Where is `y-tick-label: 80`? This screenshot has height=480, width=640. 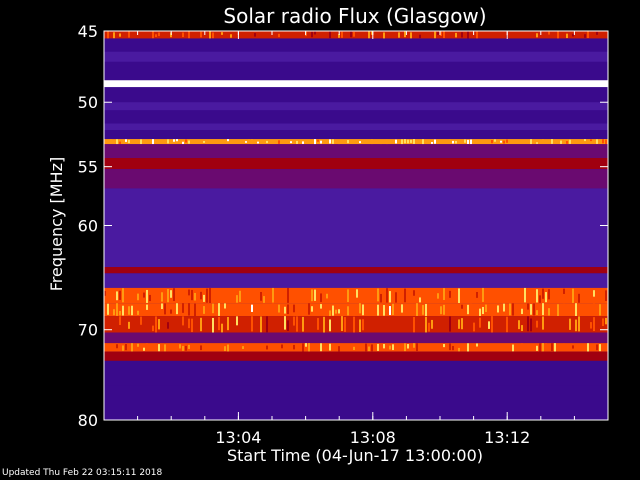
y-tick-label: 80 is located at coordinates (88, 420).